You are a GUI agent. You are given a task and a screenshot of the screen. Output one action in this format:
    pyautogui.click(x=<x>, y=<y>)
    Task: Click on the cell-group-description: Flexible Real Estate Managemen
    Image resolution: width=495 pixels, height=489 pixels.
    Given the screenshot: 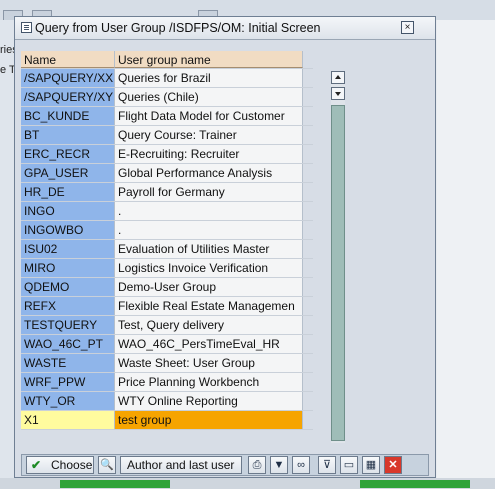 What is the action you would take?
    pyautogui.click(x=209, y=306)
    